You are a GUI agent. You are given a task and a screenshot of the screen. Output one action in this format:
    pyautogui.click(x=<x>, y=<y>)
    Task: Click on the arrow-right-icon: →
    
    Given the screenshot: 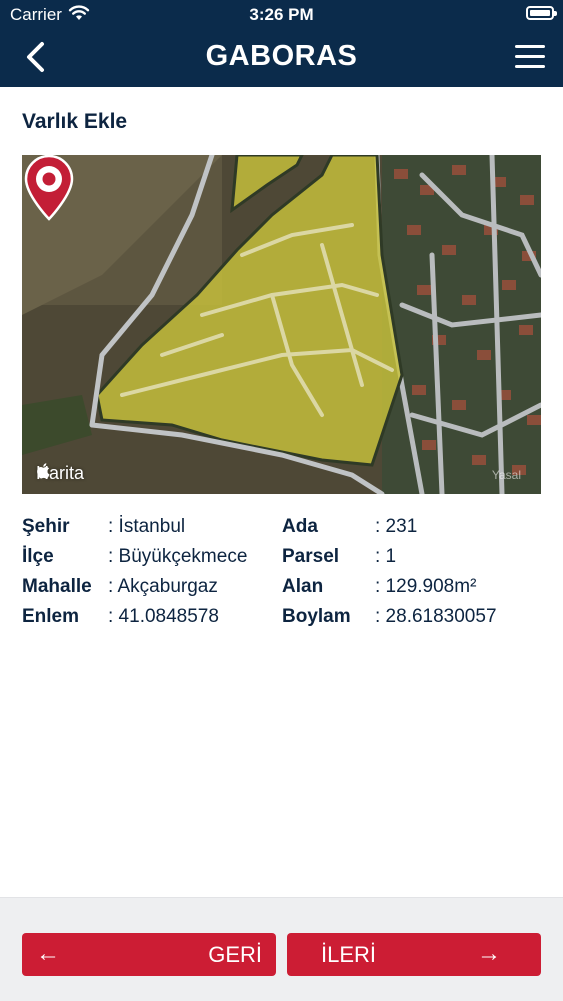 What is the action you would take?
    pyautogui.click(x=489, y=953)
    